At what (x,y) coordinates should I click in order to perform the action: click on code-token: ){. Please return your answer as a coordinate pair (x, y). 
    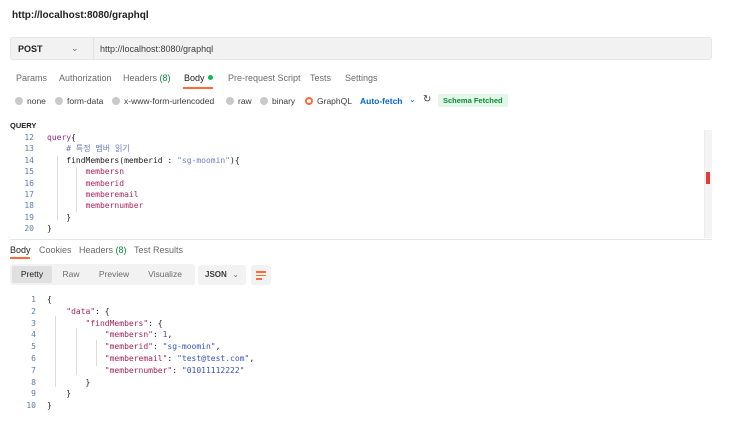
    Looking at the image, I should click on (235, 160).